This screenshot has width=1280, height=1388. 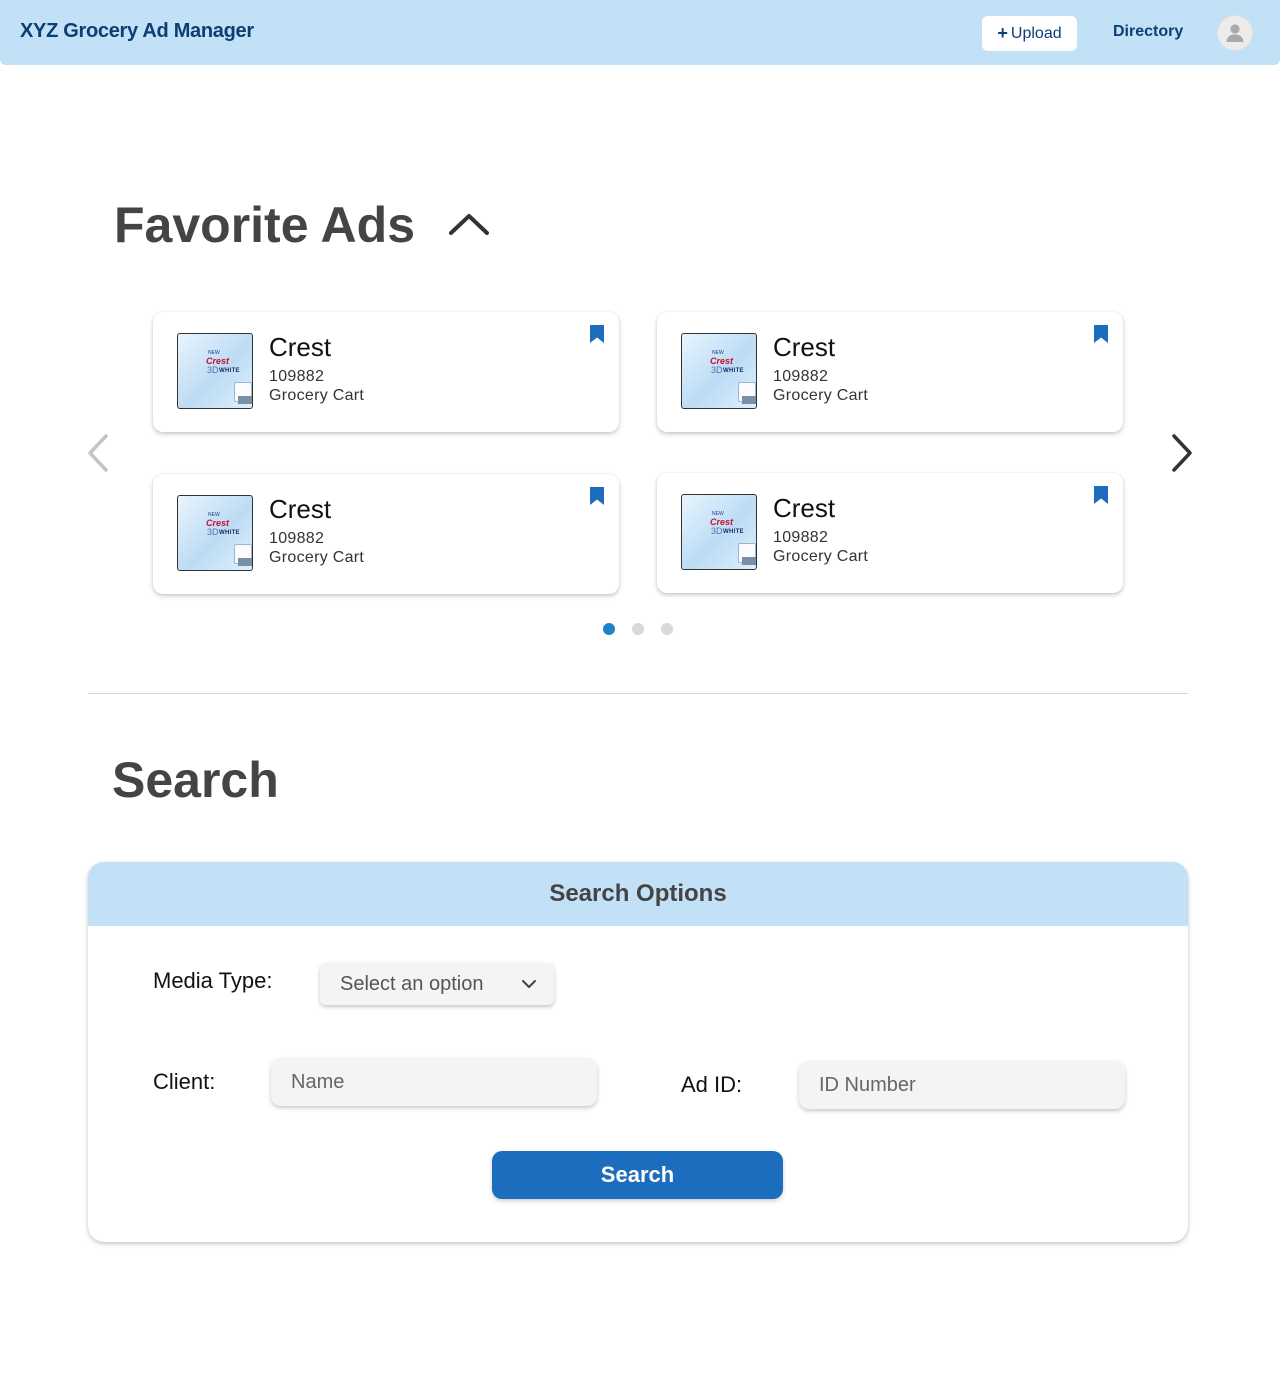 I want to click on client-label: Client:, so click(x=184, y=1081).